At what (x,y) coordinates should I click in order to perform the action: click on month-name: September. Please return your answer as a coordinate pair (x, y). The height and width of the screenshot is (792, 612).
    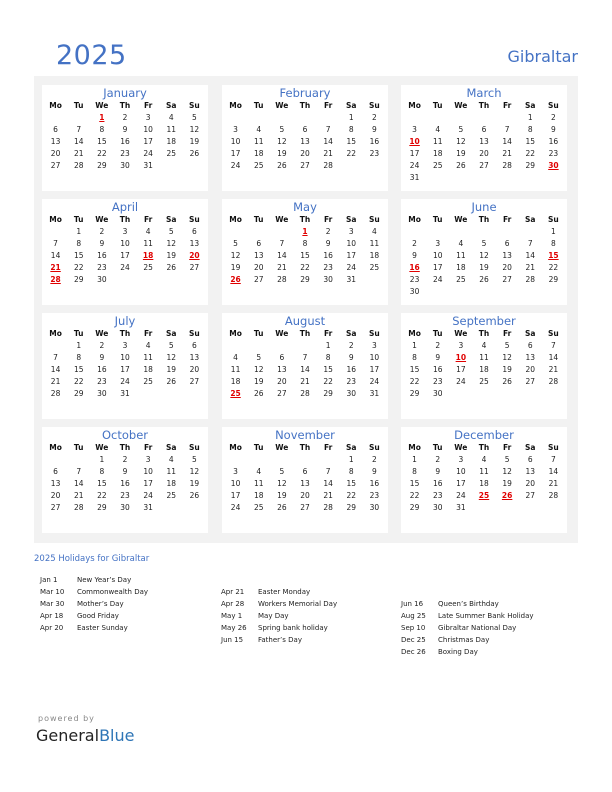
    Looking at the image, I should click on (484, 321).